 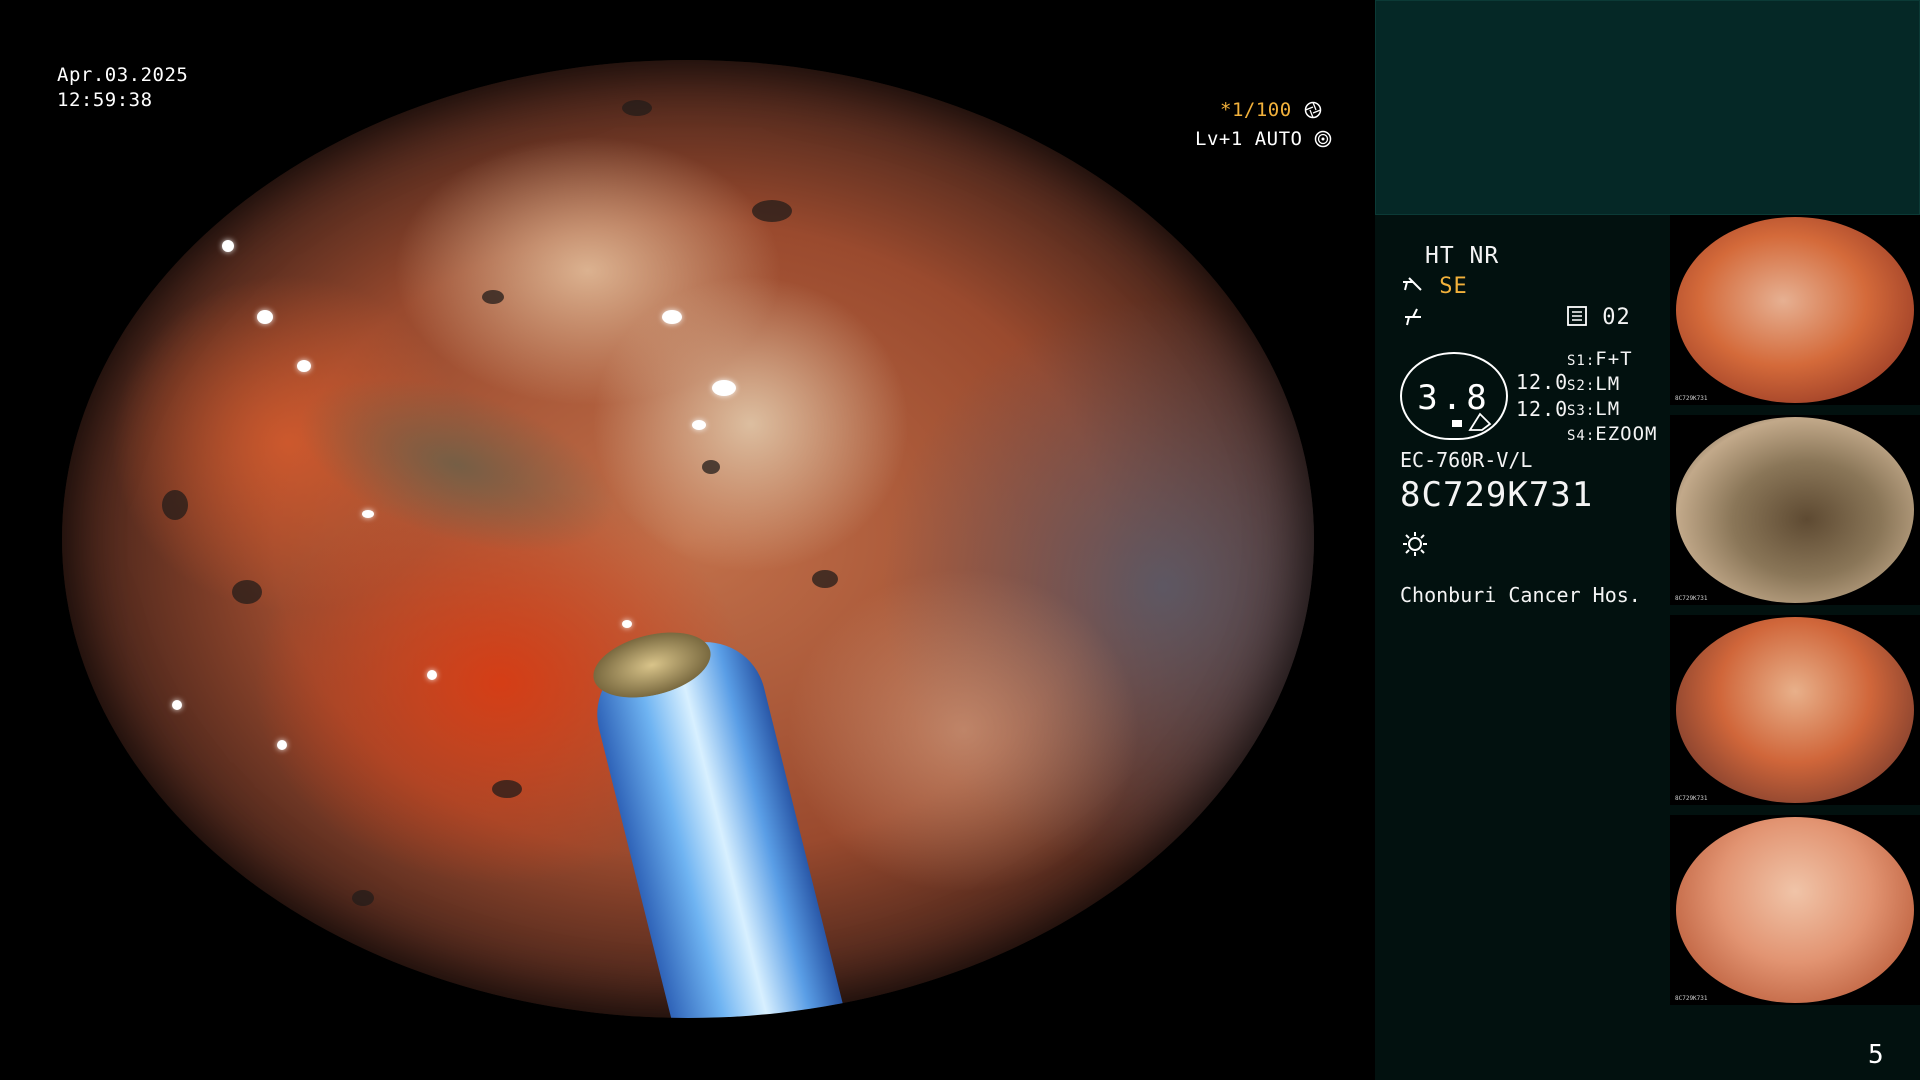 What do you see at coordinates (105, 100) in the screenshot?
I see `time-overlay: 12:59:38` at bounding box center [105, 100].